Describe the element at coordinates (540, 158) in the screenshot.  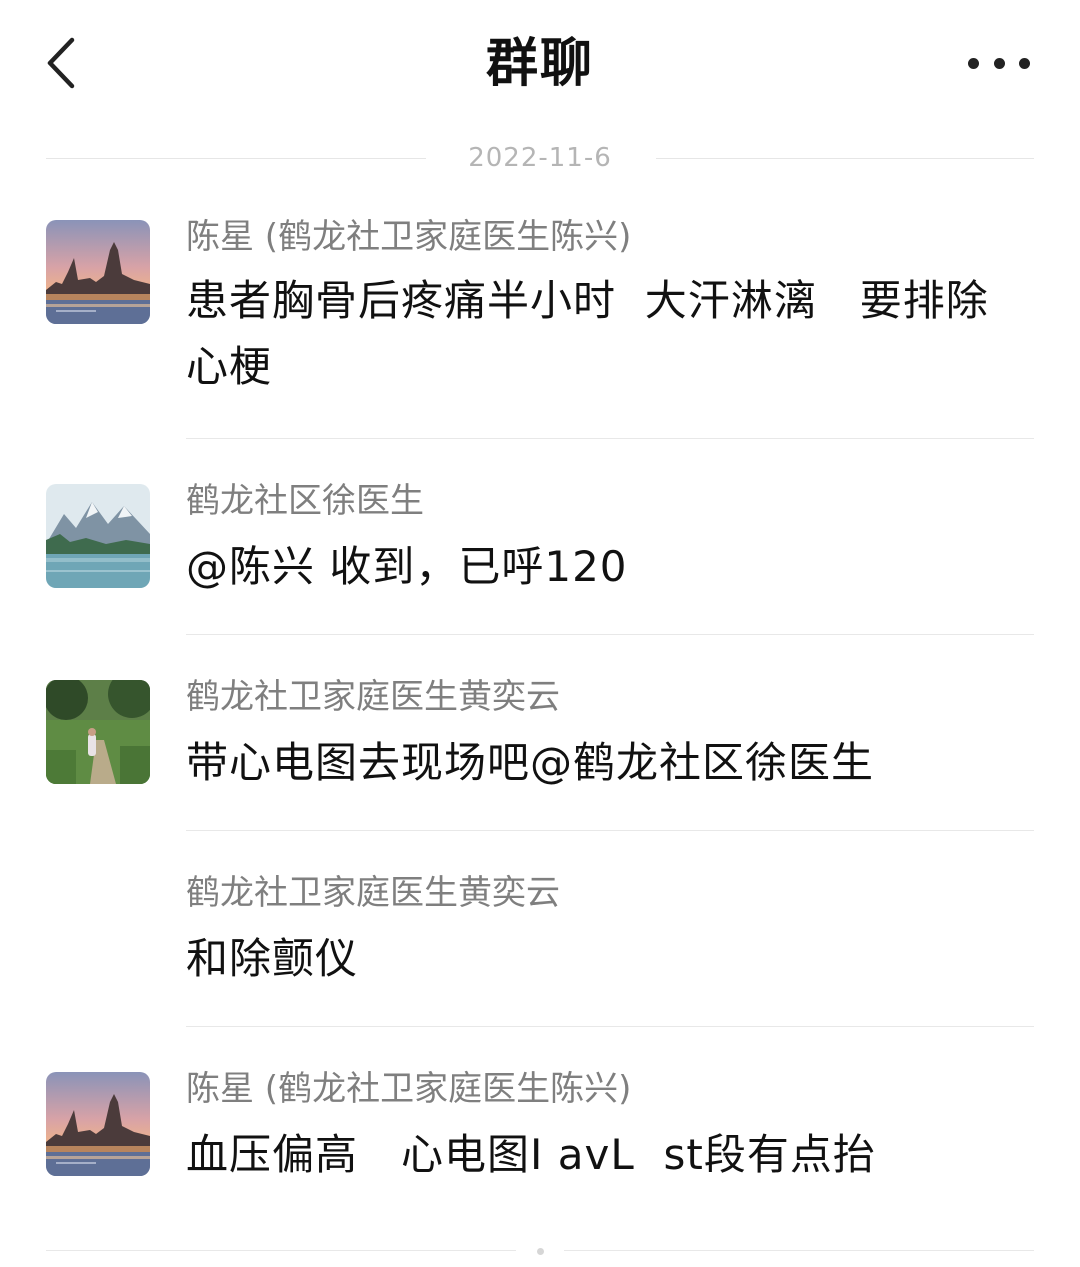
I see `date-divider: 2022-11-6` at that location.